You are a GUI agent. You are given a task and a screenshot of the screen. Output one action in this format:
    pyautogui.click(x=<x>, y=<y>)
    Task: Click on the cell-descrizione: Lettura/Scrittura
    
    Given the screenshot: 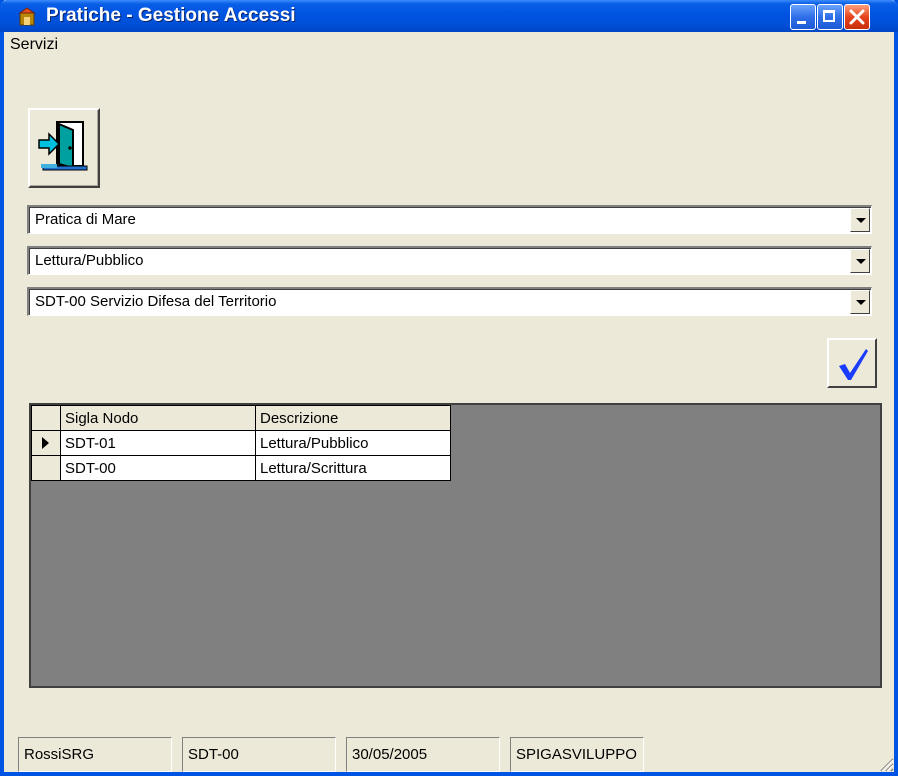 What is the action you would take?
    pyautogui.click(x=353, y=468)
    